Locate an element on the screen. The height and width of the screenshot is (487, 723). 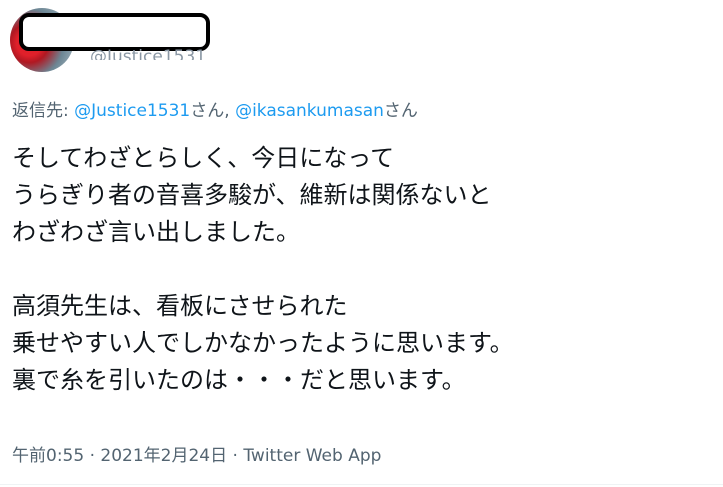
tweet-time: 午前0:55 is located at coordinates (48, 456).